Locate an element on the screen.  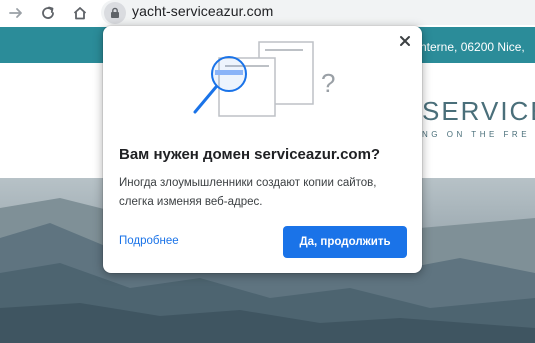
site-address-text: nterne, 06200 Nice, is located at coordinates (472, 47).